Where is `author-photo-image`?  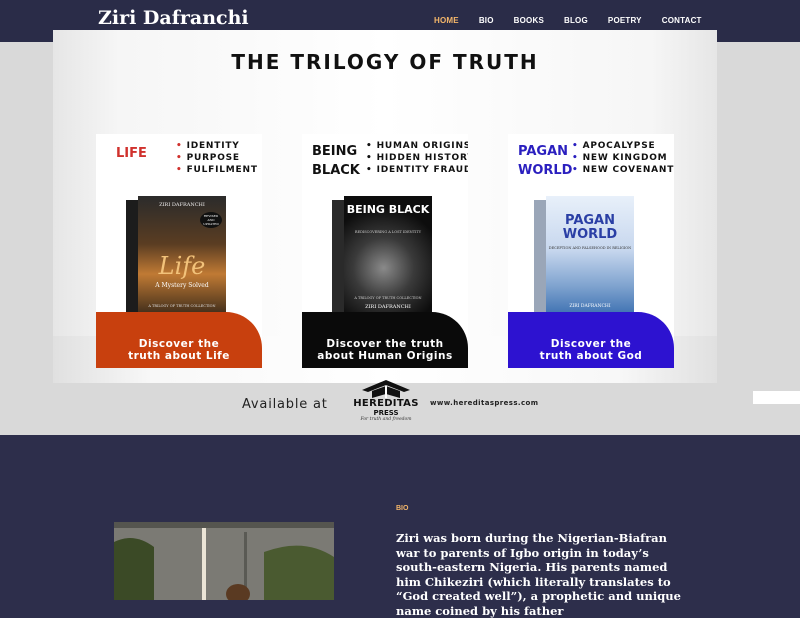
author-photo-image is located at coordinates (224, 561).